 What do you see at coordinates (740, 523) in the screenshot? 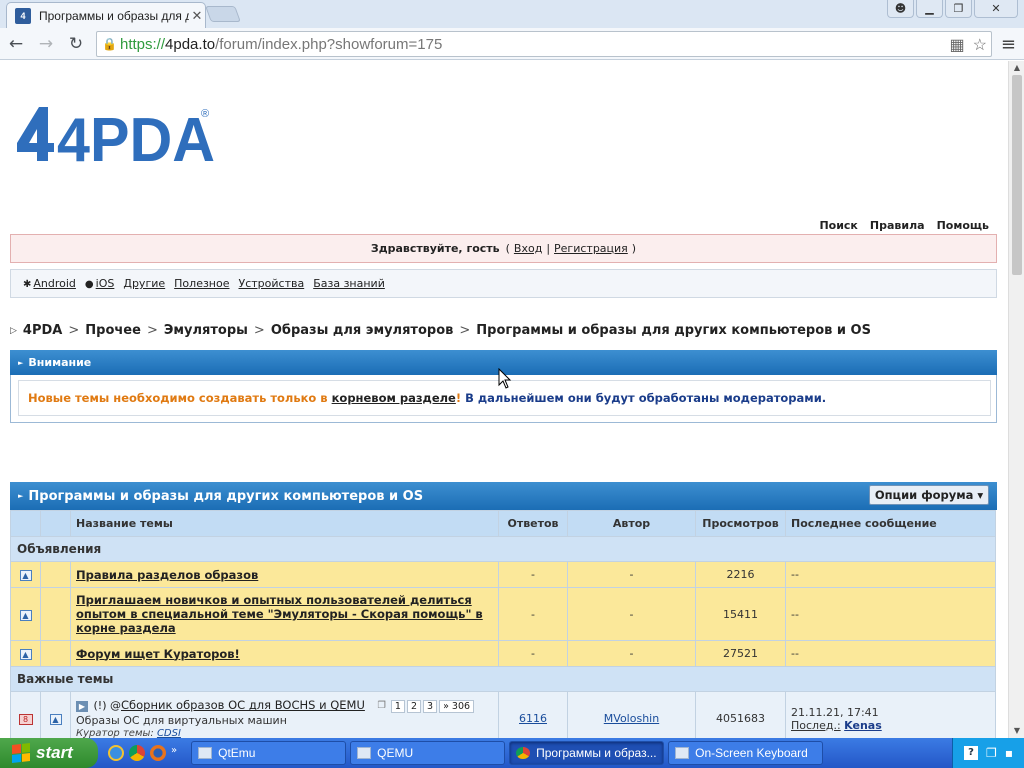
I see `col-views: Просмотров` at bounding box center [740, 523].